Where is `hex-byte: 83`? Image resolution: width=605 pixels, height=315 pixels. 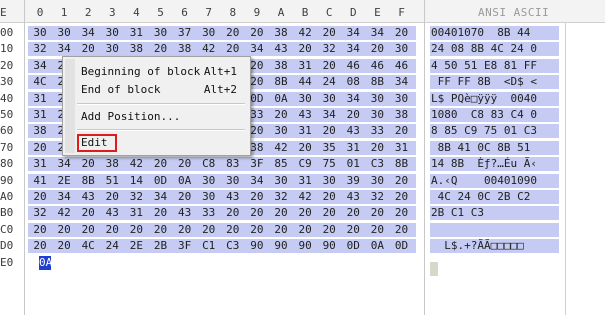
hex-byte: 83 is located at coordinates (233, 164).